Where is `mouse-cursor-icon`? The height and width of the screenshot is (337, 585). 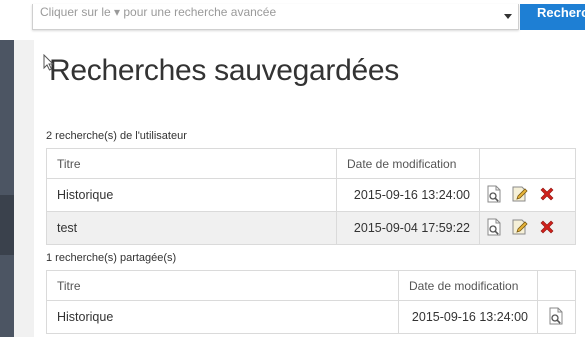 mouse-cursor-icon is located at coordinates (49, 62).